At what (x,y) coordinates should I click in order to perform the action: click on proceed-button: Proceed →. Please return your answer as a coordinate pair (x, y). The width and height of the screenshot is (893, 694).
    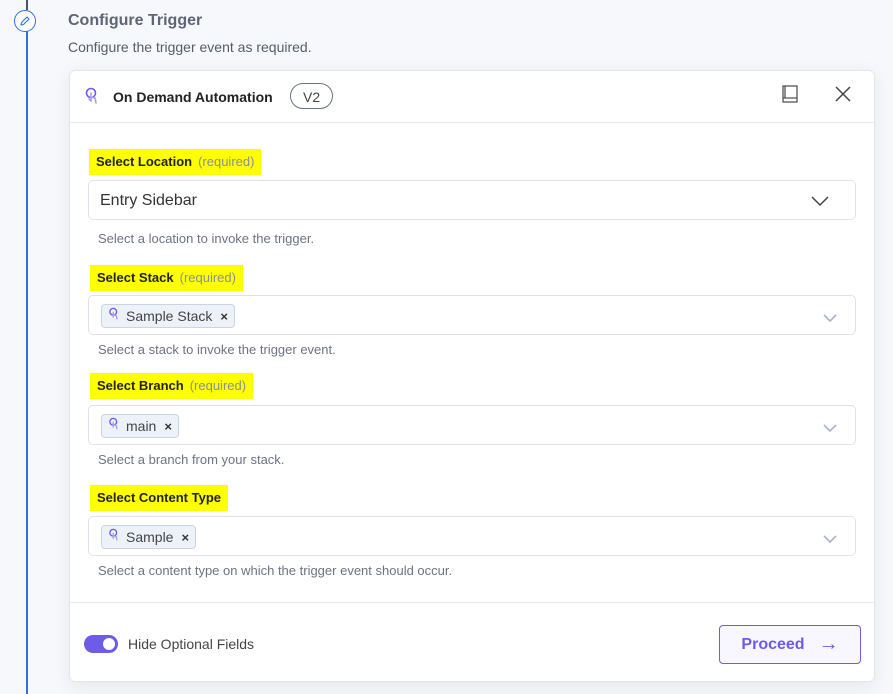
    Looking at the image, I should click on (790, 644).